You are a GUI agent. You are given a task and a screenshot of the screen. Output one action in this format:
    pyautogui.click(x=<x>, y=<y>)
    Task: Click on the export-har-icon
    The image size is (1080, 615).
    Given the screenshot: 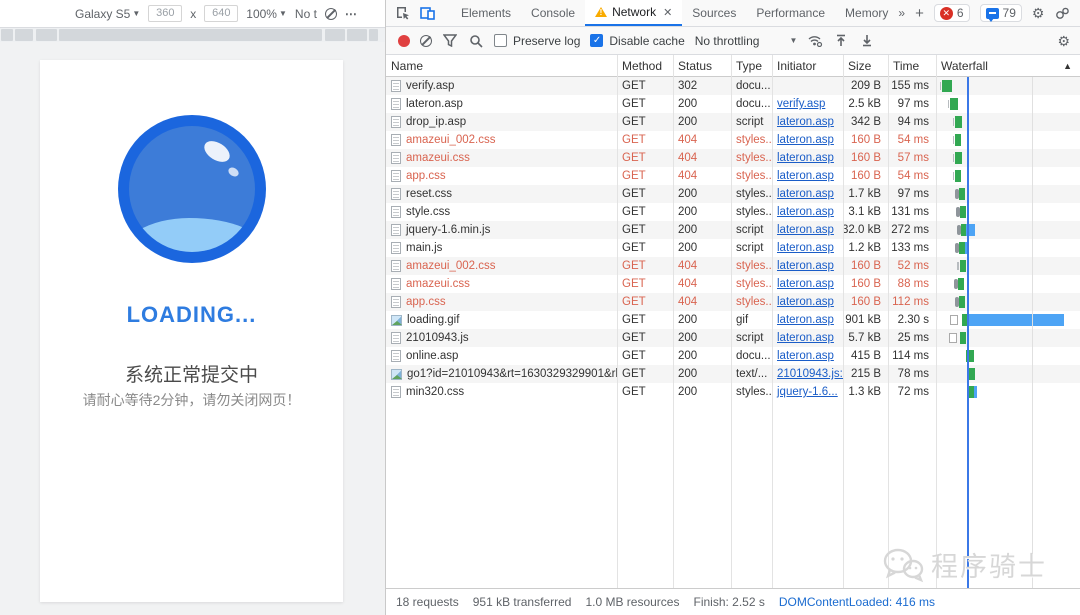 What is the action you would take?
    pyautogui.click(x=867, y=41)
    